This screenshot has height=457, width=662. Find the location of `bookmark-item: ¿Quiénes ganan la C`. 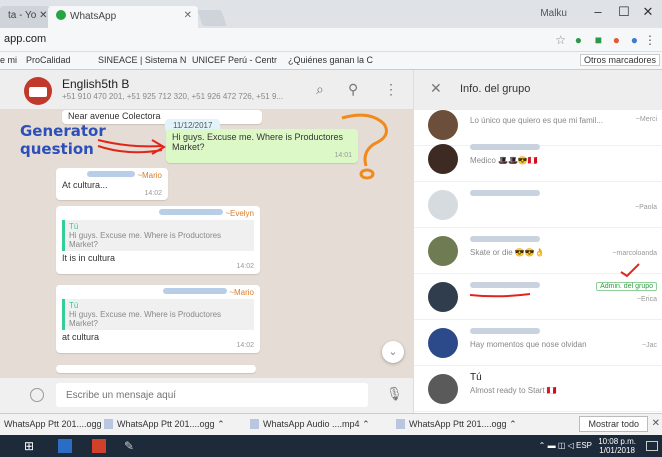

bookmark-item: ¿Quiénes ganan la C is located at coordinates (330, 60).